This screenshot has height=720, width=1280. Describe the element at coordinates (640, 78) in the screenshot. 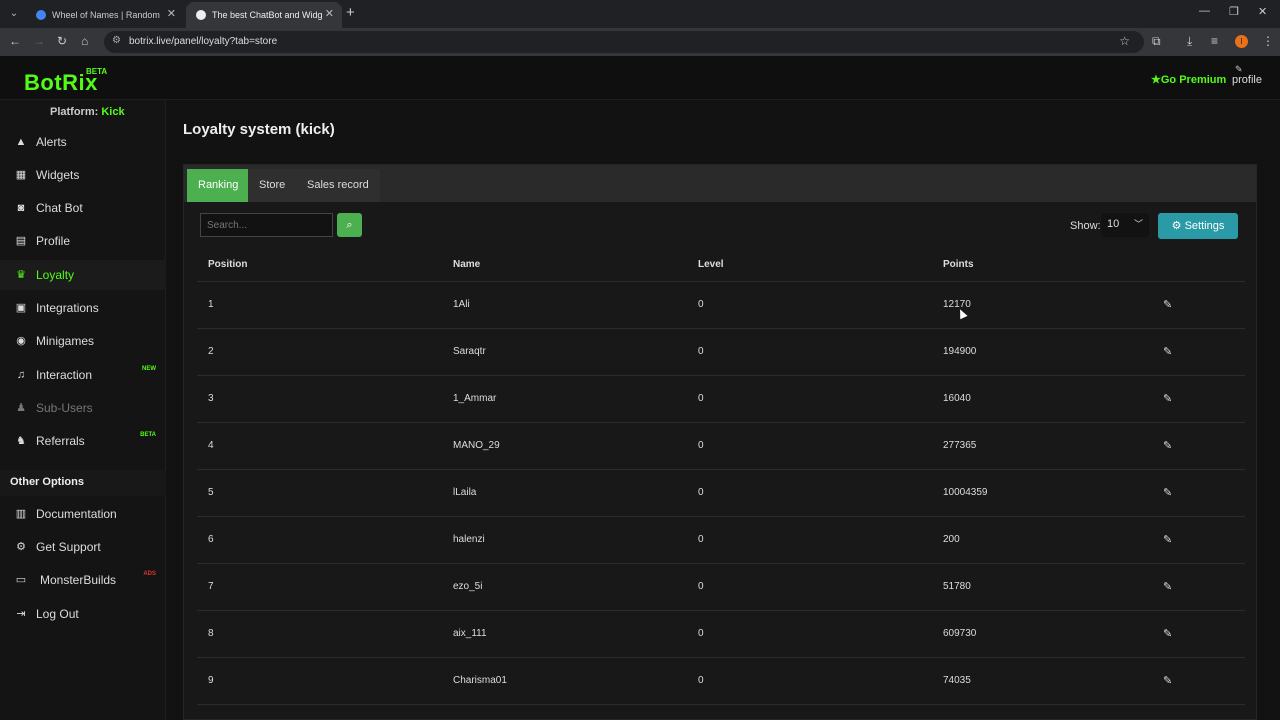

I see `app-header: BotRix BETA ★Go Premium ✎ profile` at that location.